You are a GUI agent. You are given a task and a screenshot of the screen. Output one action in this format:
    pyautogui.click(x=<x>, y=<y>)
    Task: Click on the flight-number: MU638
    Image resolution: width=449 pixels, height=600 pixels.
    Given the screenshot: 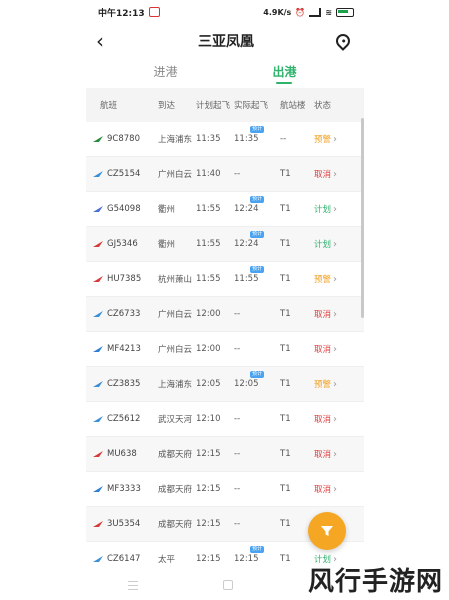 What is the action you would take?
    pyautogui.click(x=122, y=454)
    